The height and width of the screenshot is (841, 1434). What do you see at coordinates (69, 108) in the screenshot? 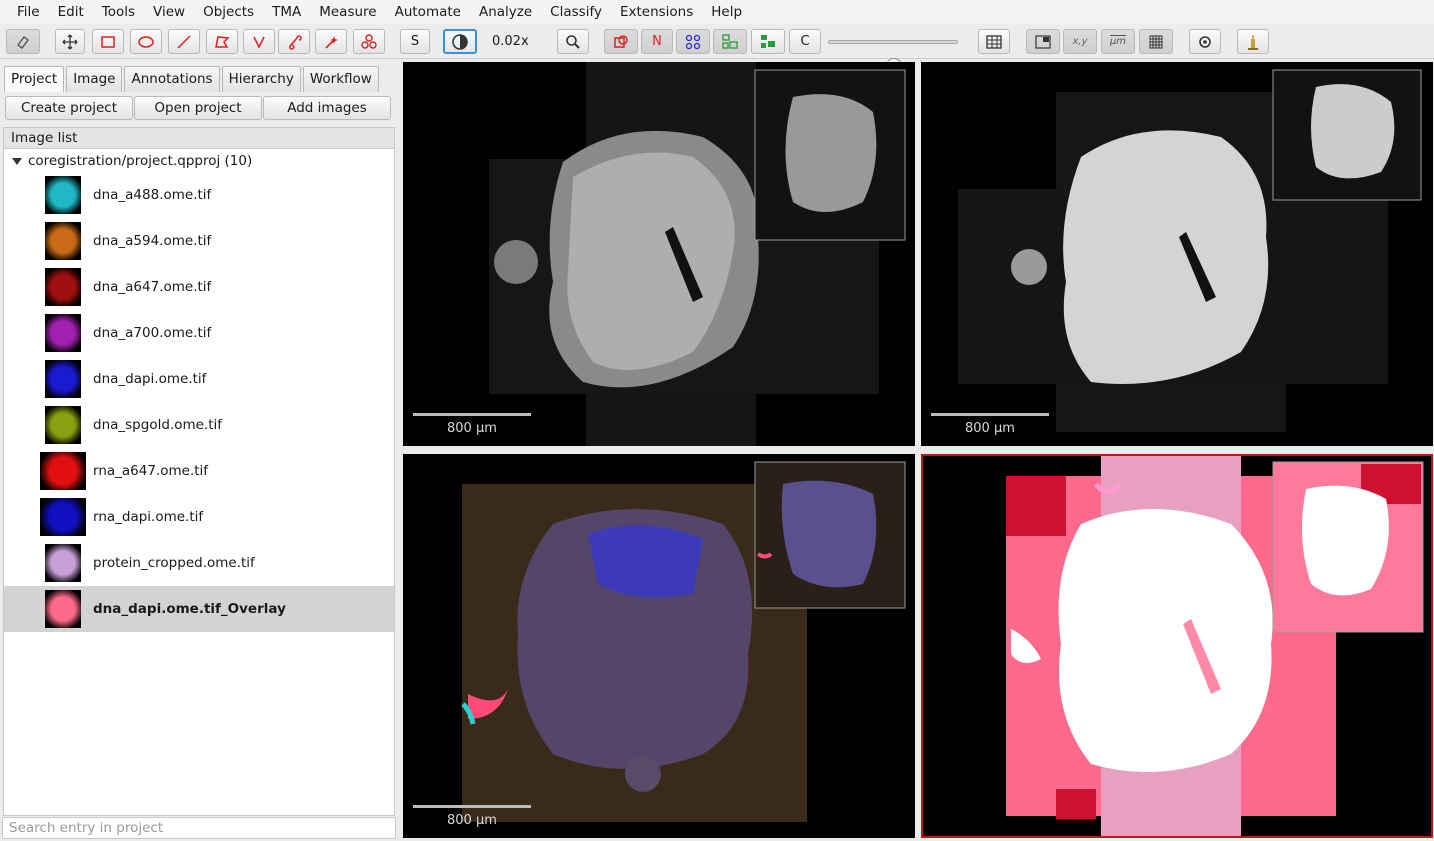
I see `create-project-button: Create project` at bounding box center [69, 108].